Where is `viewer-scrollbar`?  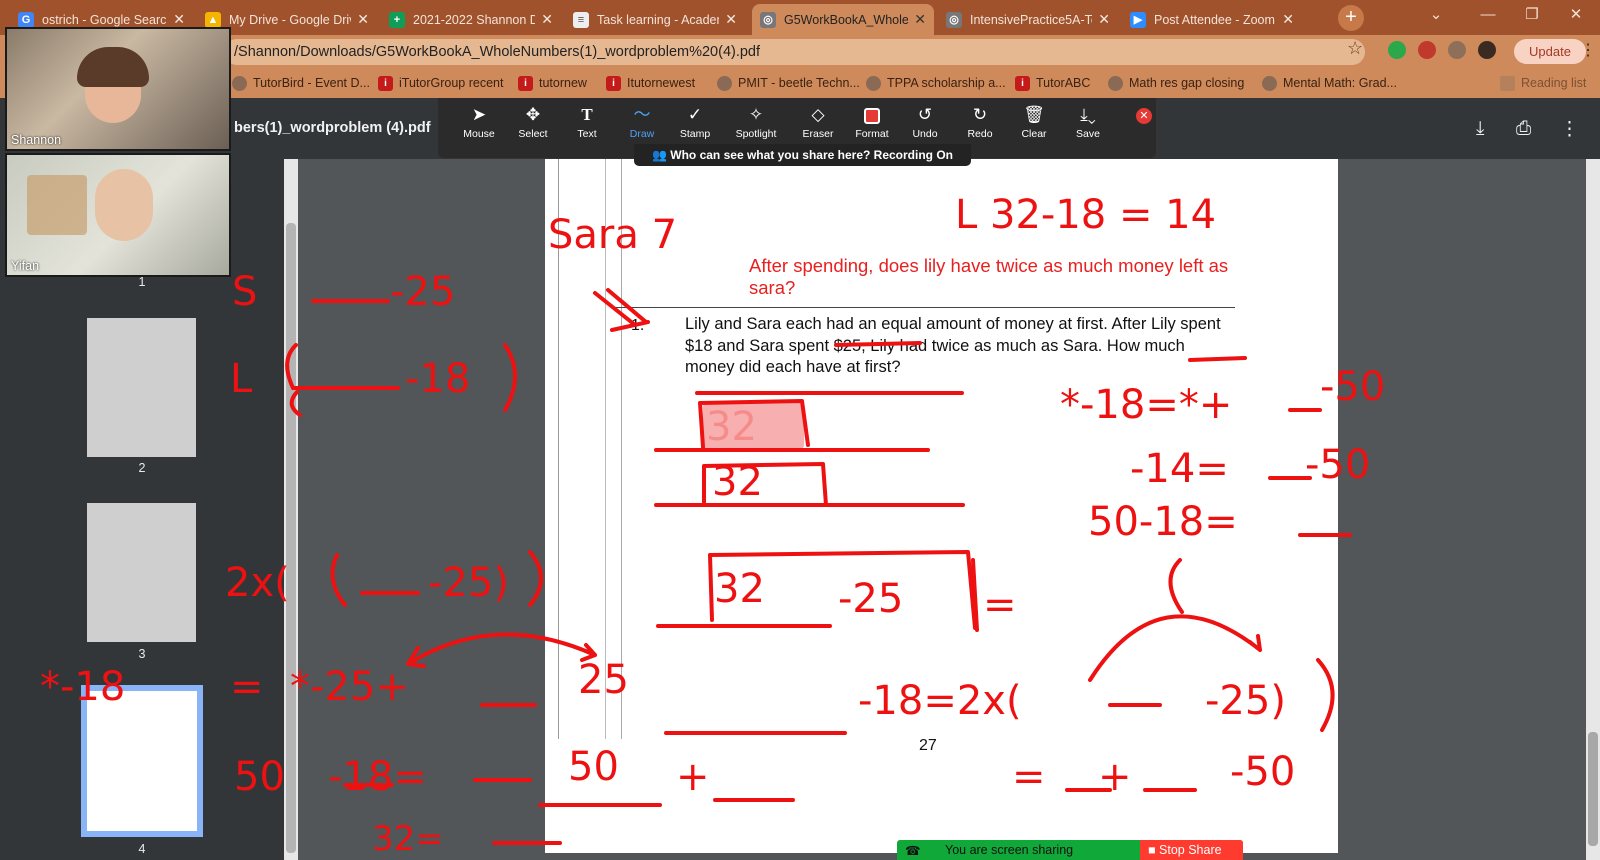 viewer-scrollbar is located at coordinates (1593, 509).